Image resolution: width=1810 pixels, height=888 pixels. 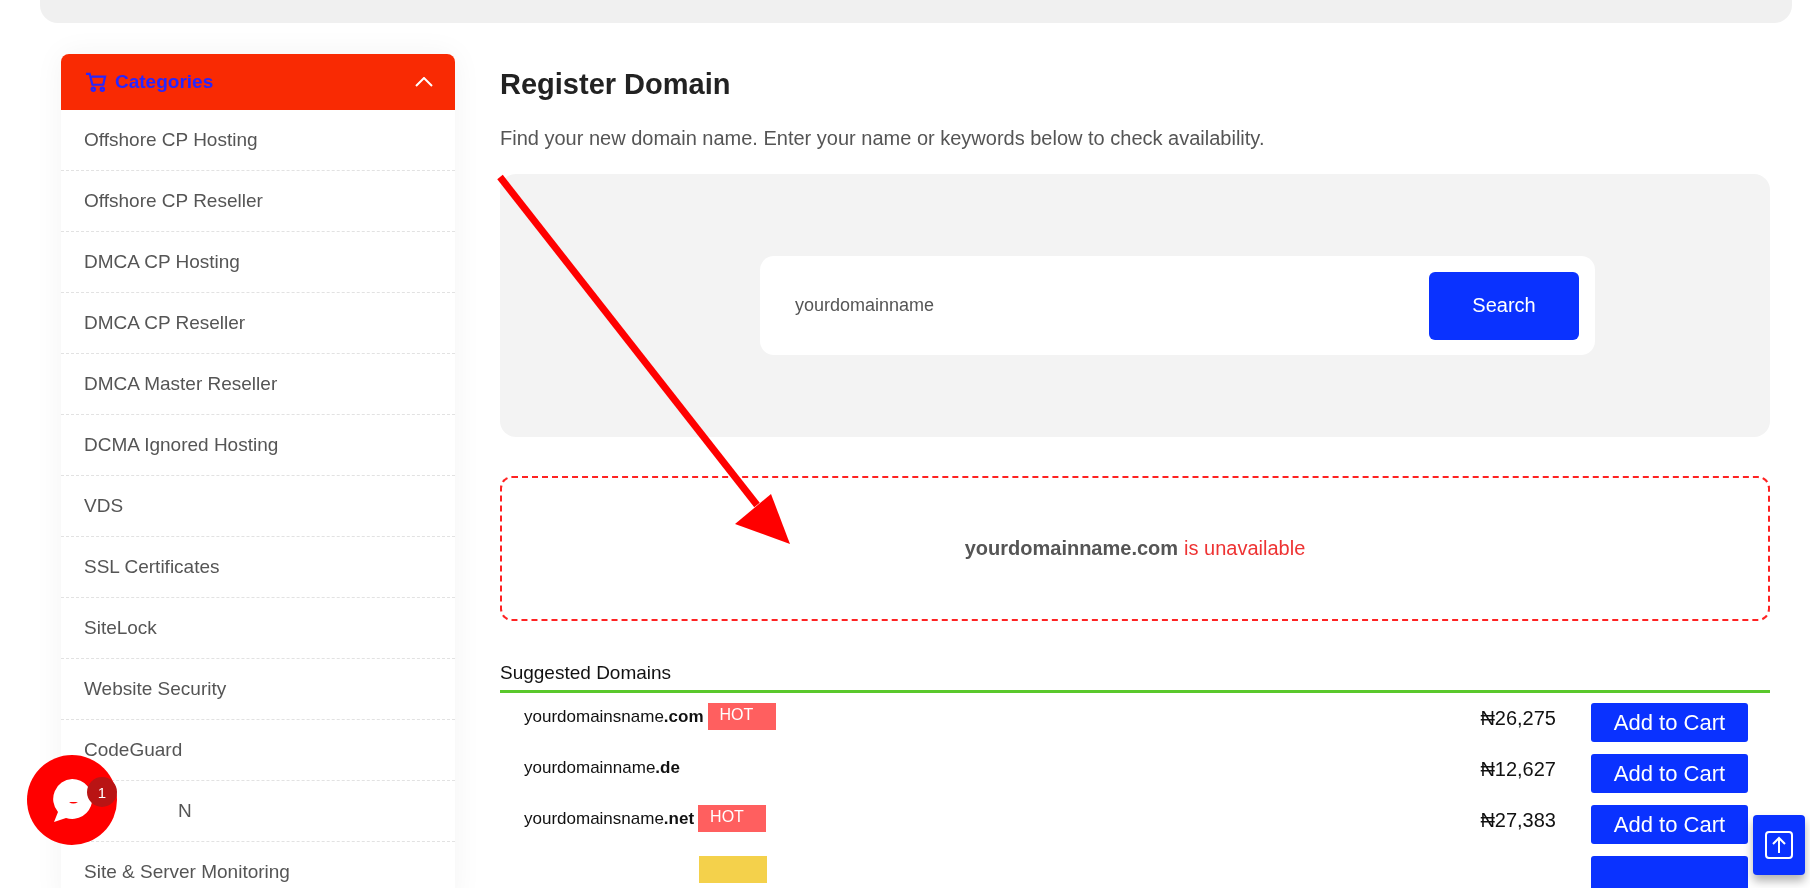 I want to click on result-domain: yourdomainname.com, so click(x=1071, y=548).